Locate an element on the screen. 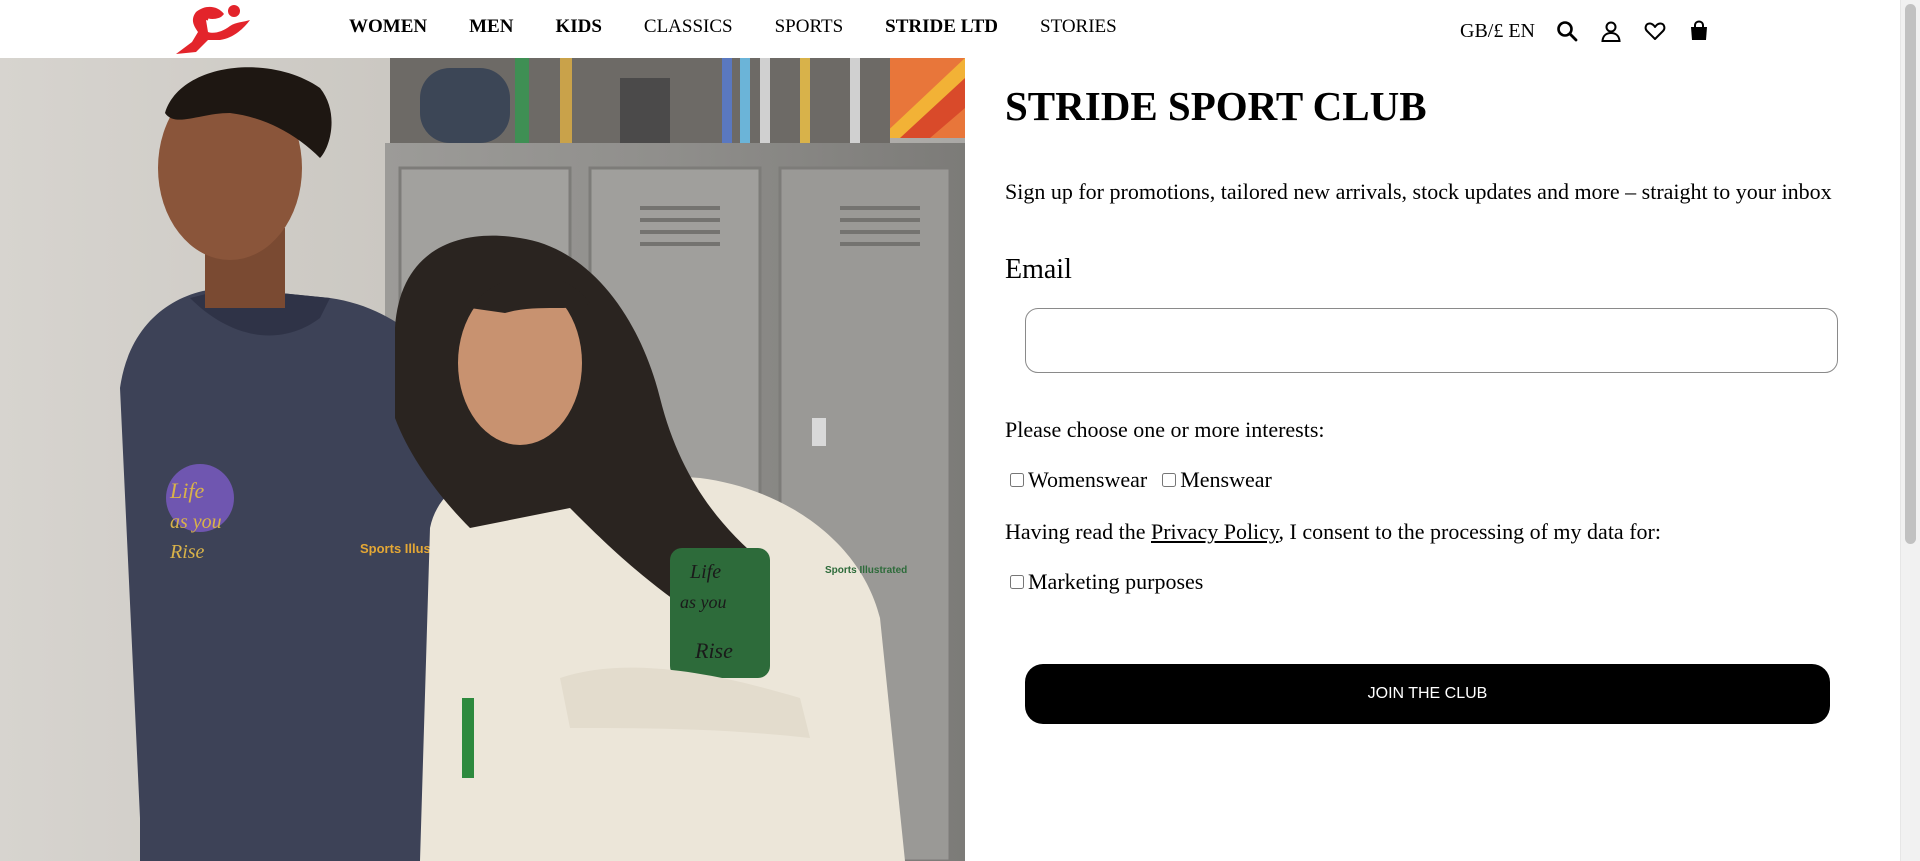  email-label: Email is located at coordinates (1038, 269).